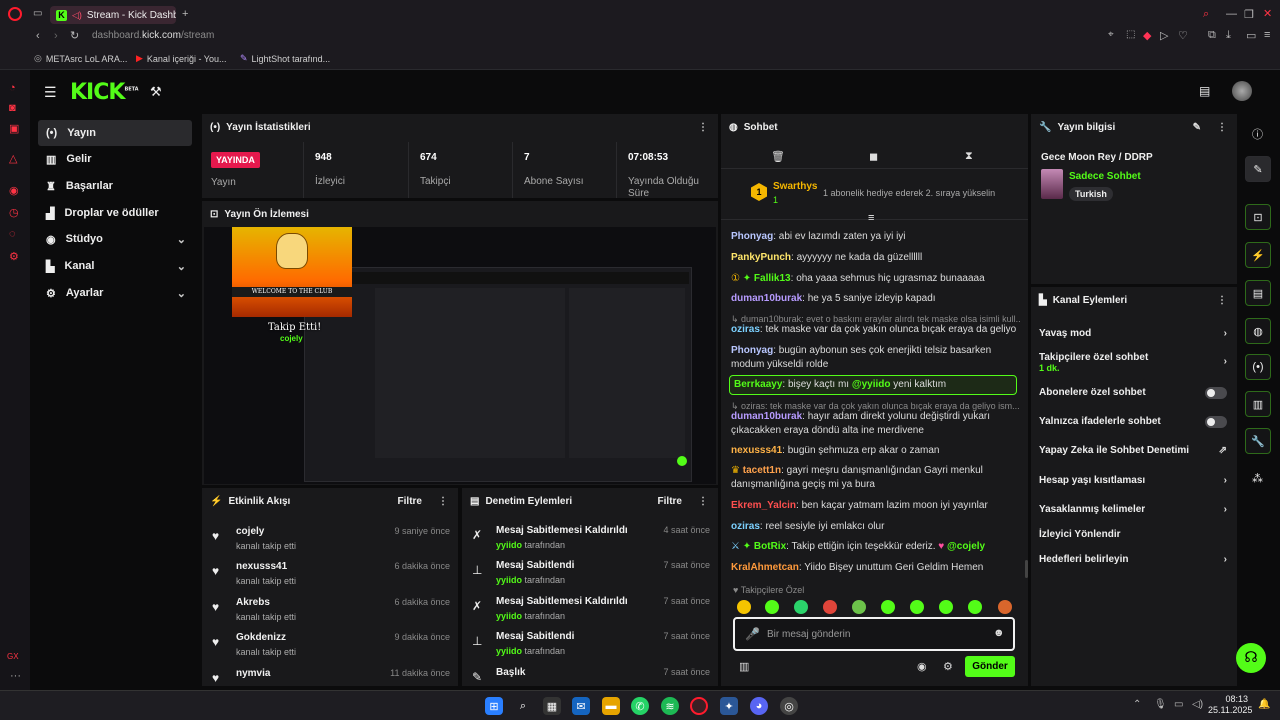 The width and height of the screenshot is (1280, 720). I want to click on heart-icon: ♡, so click(1183, 35).